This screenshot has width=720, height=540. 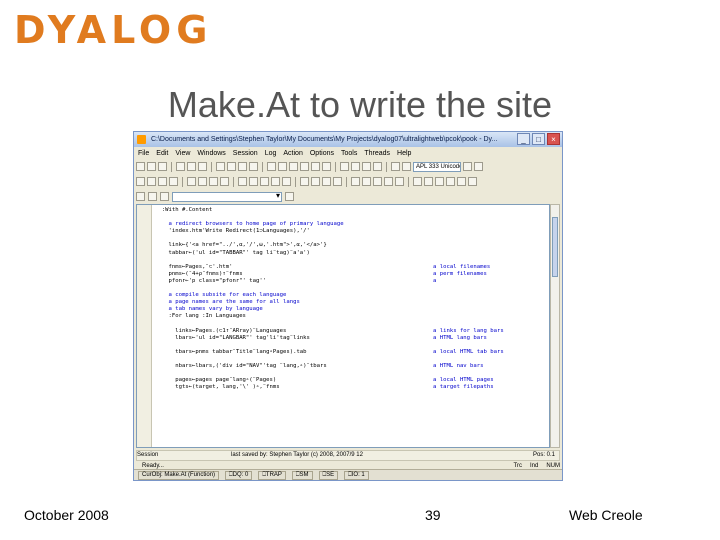 I want to click on editor-gutter, so click(x=144, y=326).